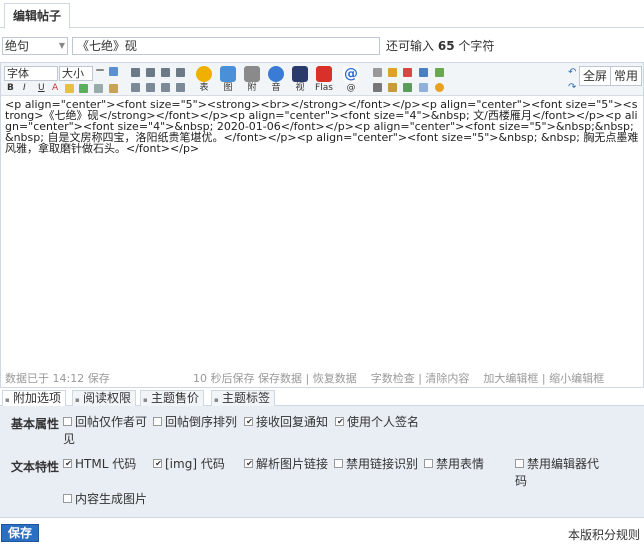 Image resolution: width=644 pixels, height=550 pixels. I want to click on parse-image-links-checkbox: 解析图片链接, so click(286, 464).